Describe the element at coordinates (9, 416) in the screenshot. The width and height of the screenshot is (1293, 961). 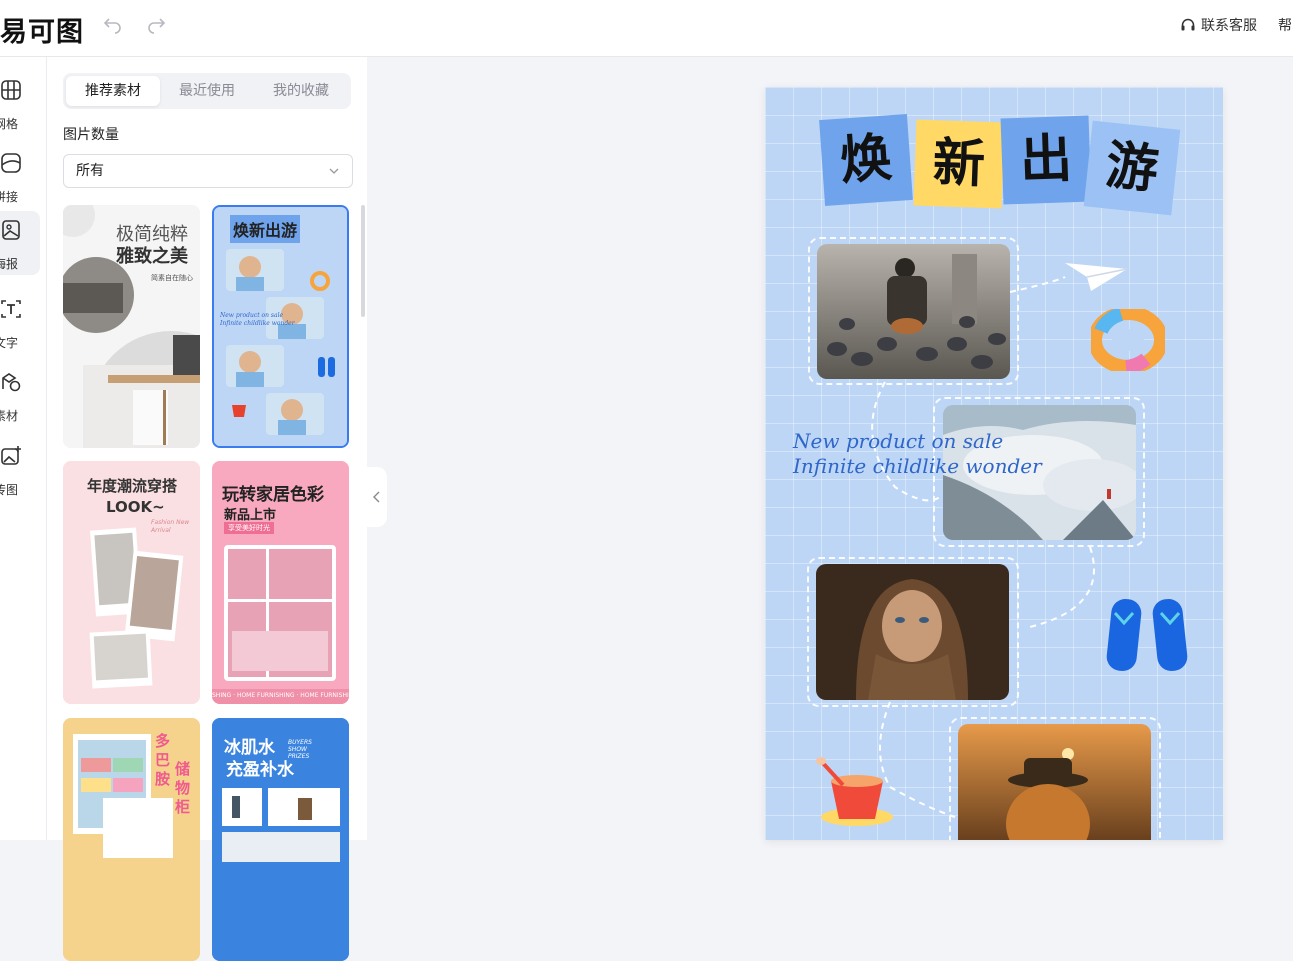
I see `rail-label: 素材` at that location.